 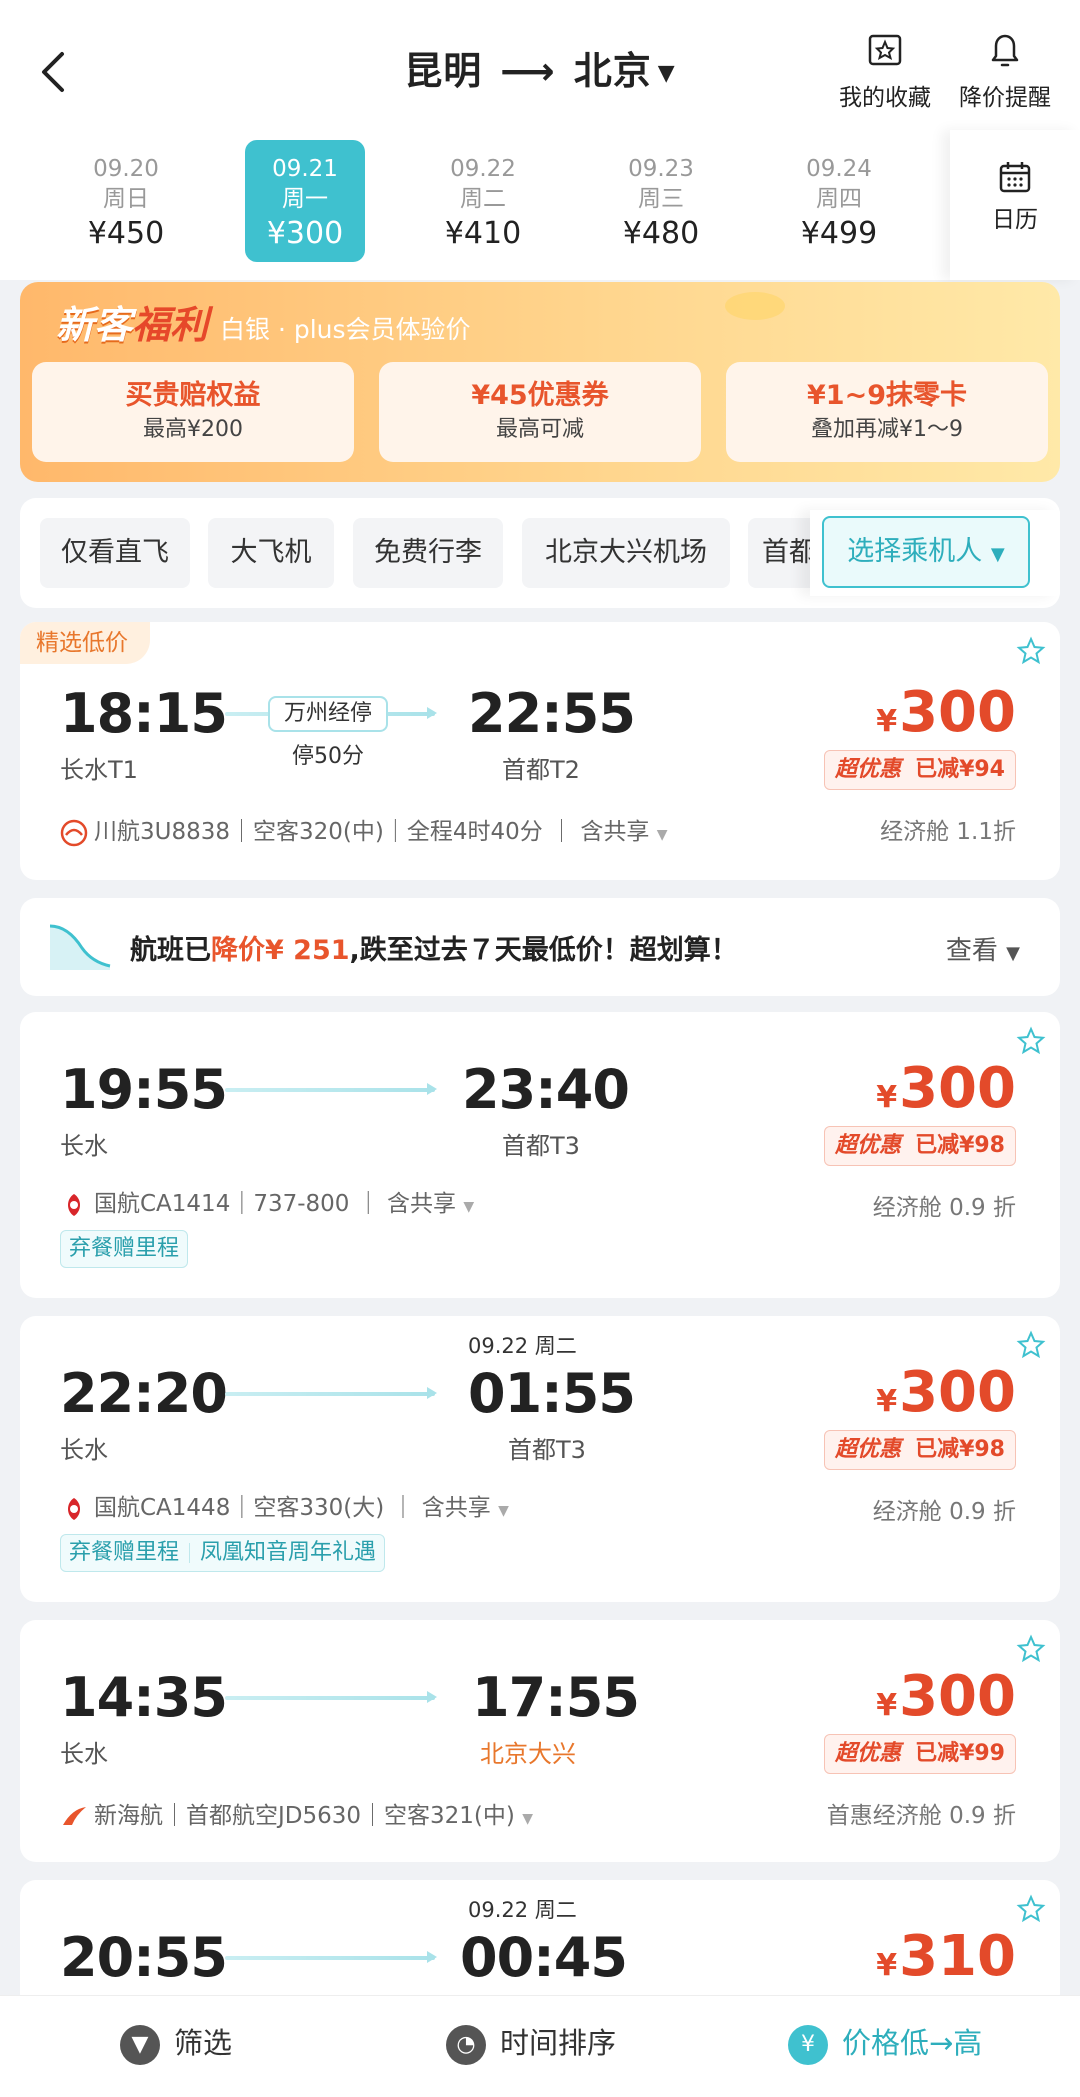 What do you see at coordinates (540, 412) in the screenshot?
I see `coupon-card: ¥45优惠券 最高可减` at bounding box center [540, 412].